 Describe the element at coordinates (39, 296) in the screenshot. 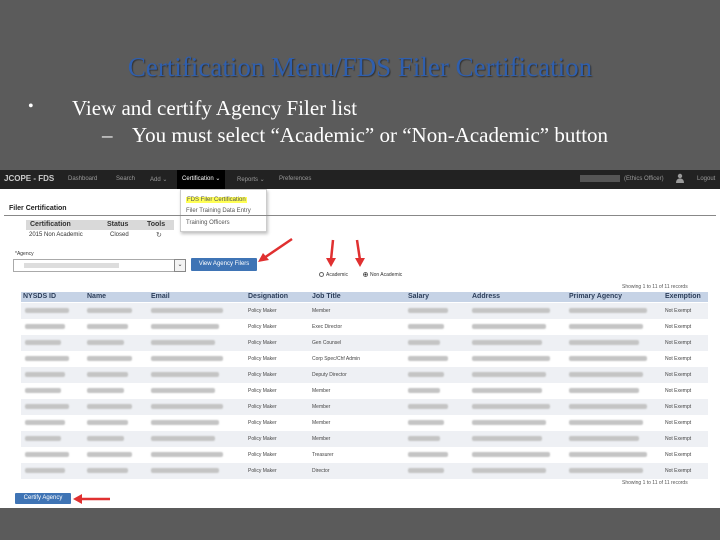

I see `th-nysds-id: NYSDS ID` at that location.